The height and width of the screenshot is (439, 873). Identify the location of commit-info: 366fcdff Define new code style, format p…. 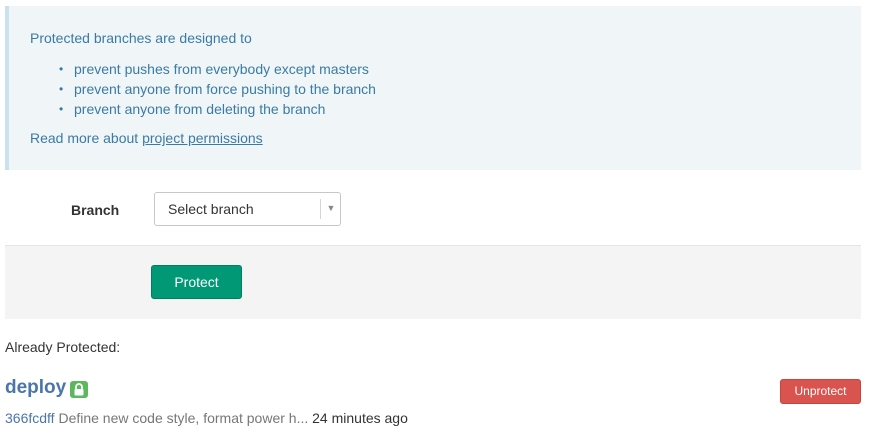
(206, 418).